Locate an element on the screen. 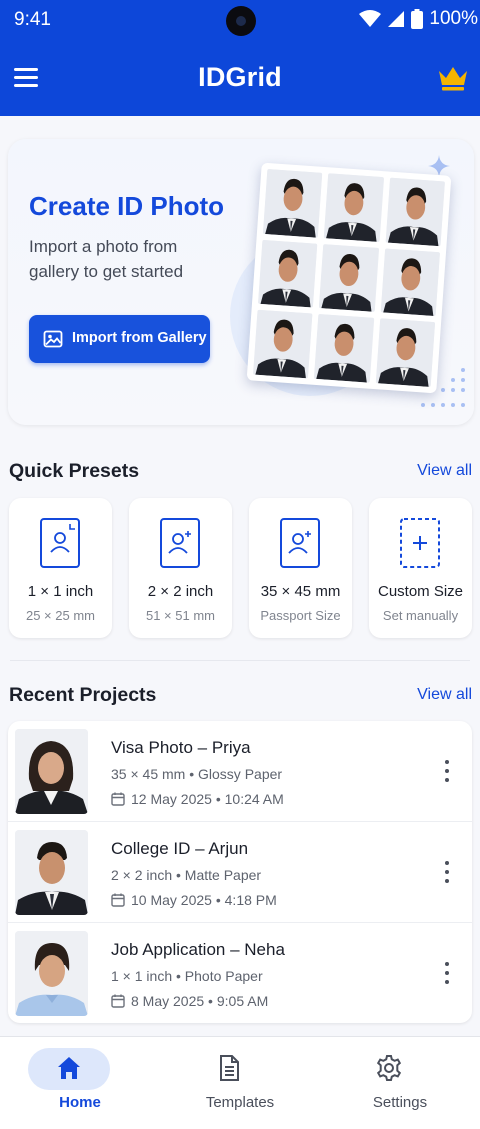 The height and width of the screenshot is (1129, 480). project-date: 12 May 2025 • 10:24 AM is located at coordinates (197, 799).